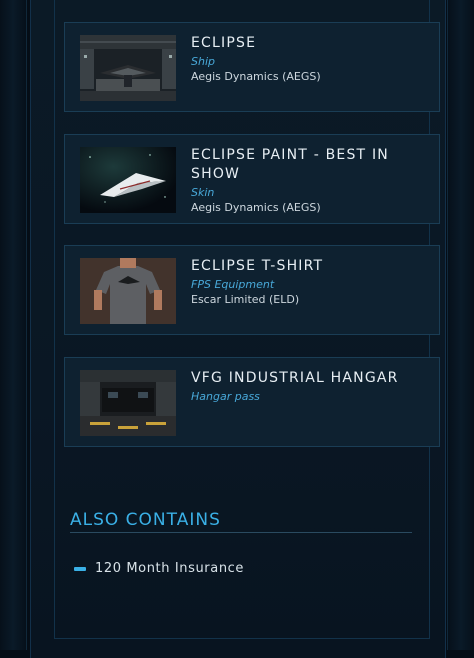  Describe the element at coordinates (128, 403) in the screenshot. I see `hangar-interior-image` at that location.